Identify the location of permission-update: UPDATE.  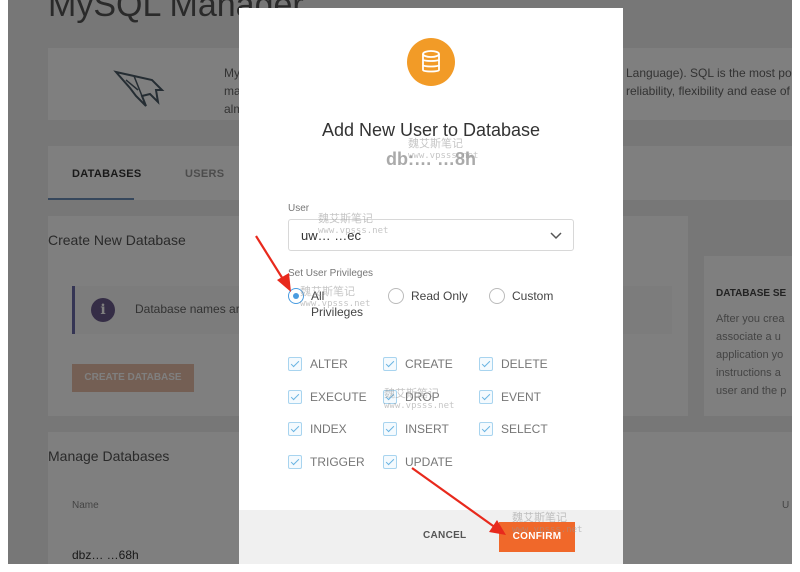
(418, 462).